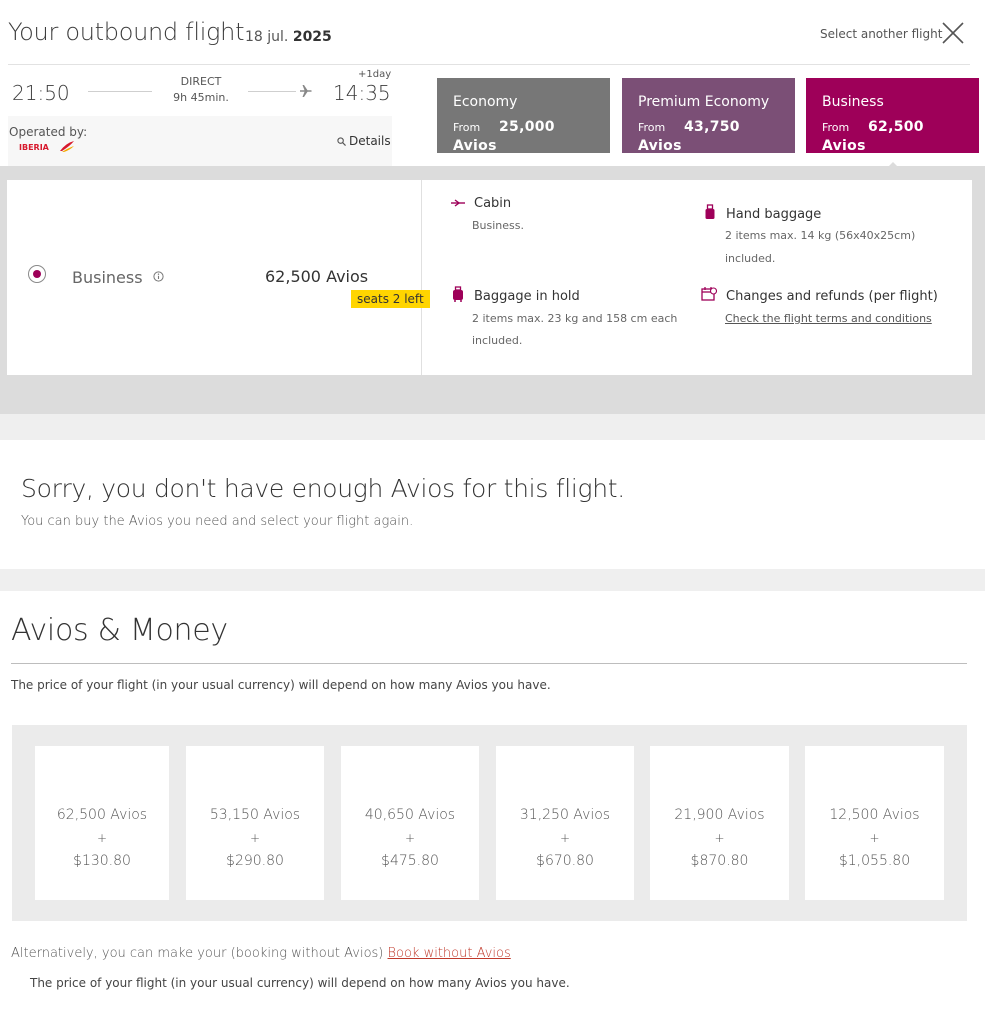 The image size is (985, 1013). What do you see at coordinates (317, 276) in the screenshot?
I see `fare-price: 62,500 Avios` at bounding box center [317, 276].